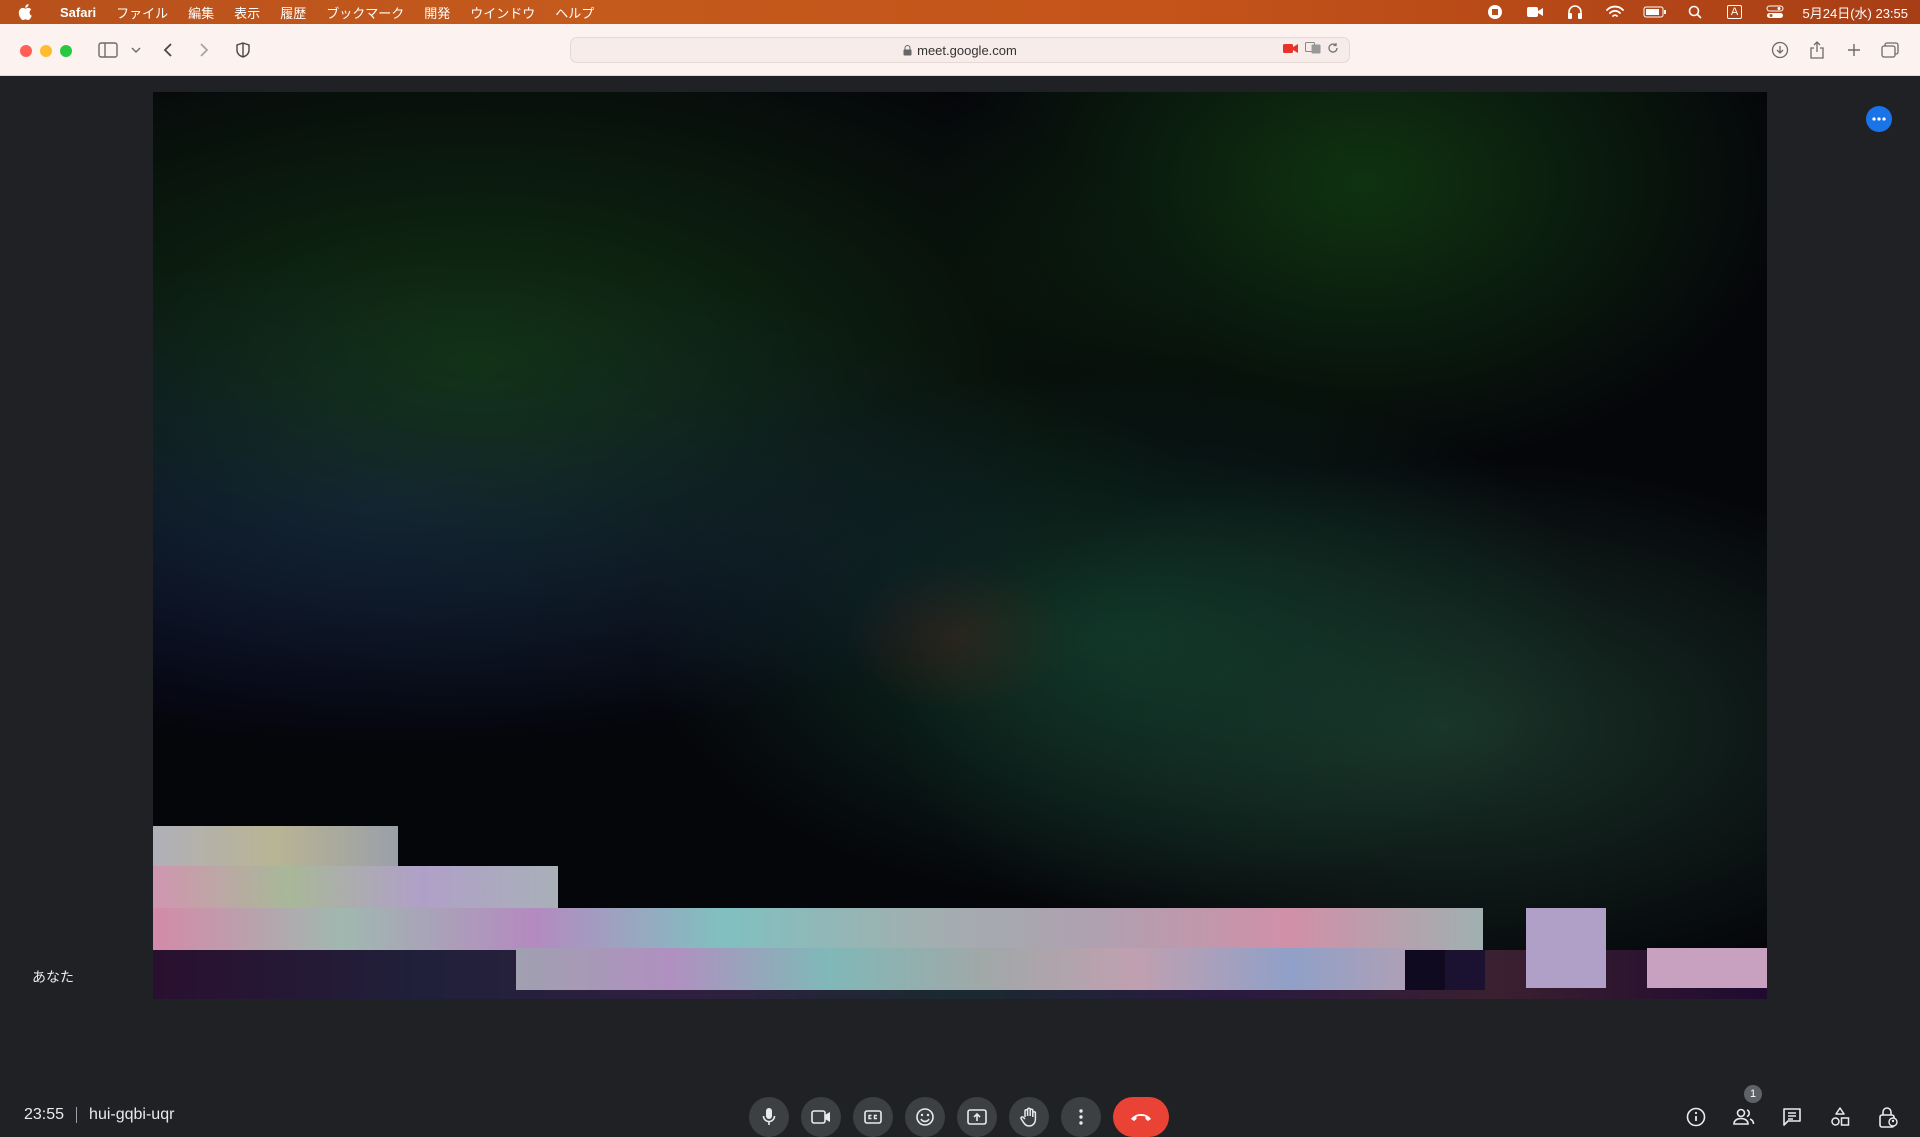  I want to click on video-camera-icon, so click(820, 1117).